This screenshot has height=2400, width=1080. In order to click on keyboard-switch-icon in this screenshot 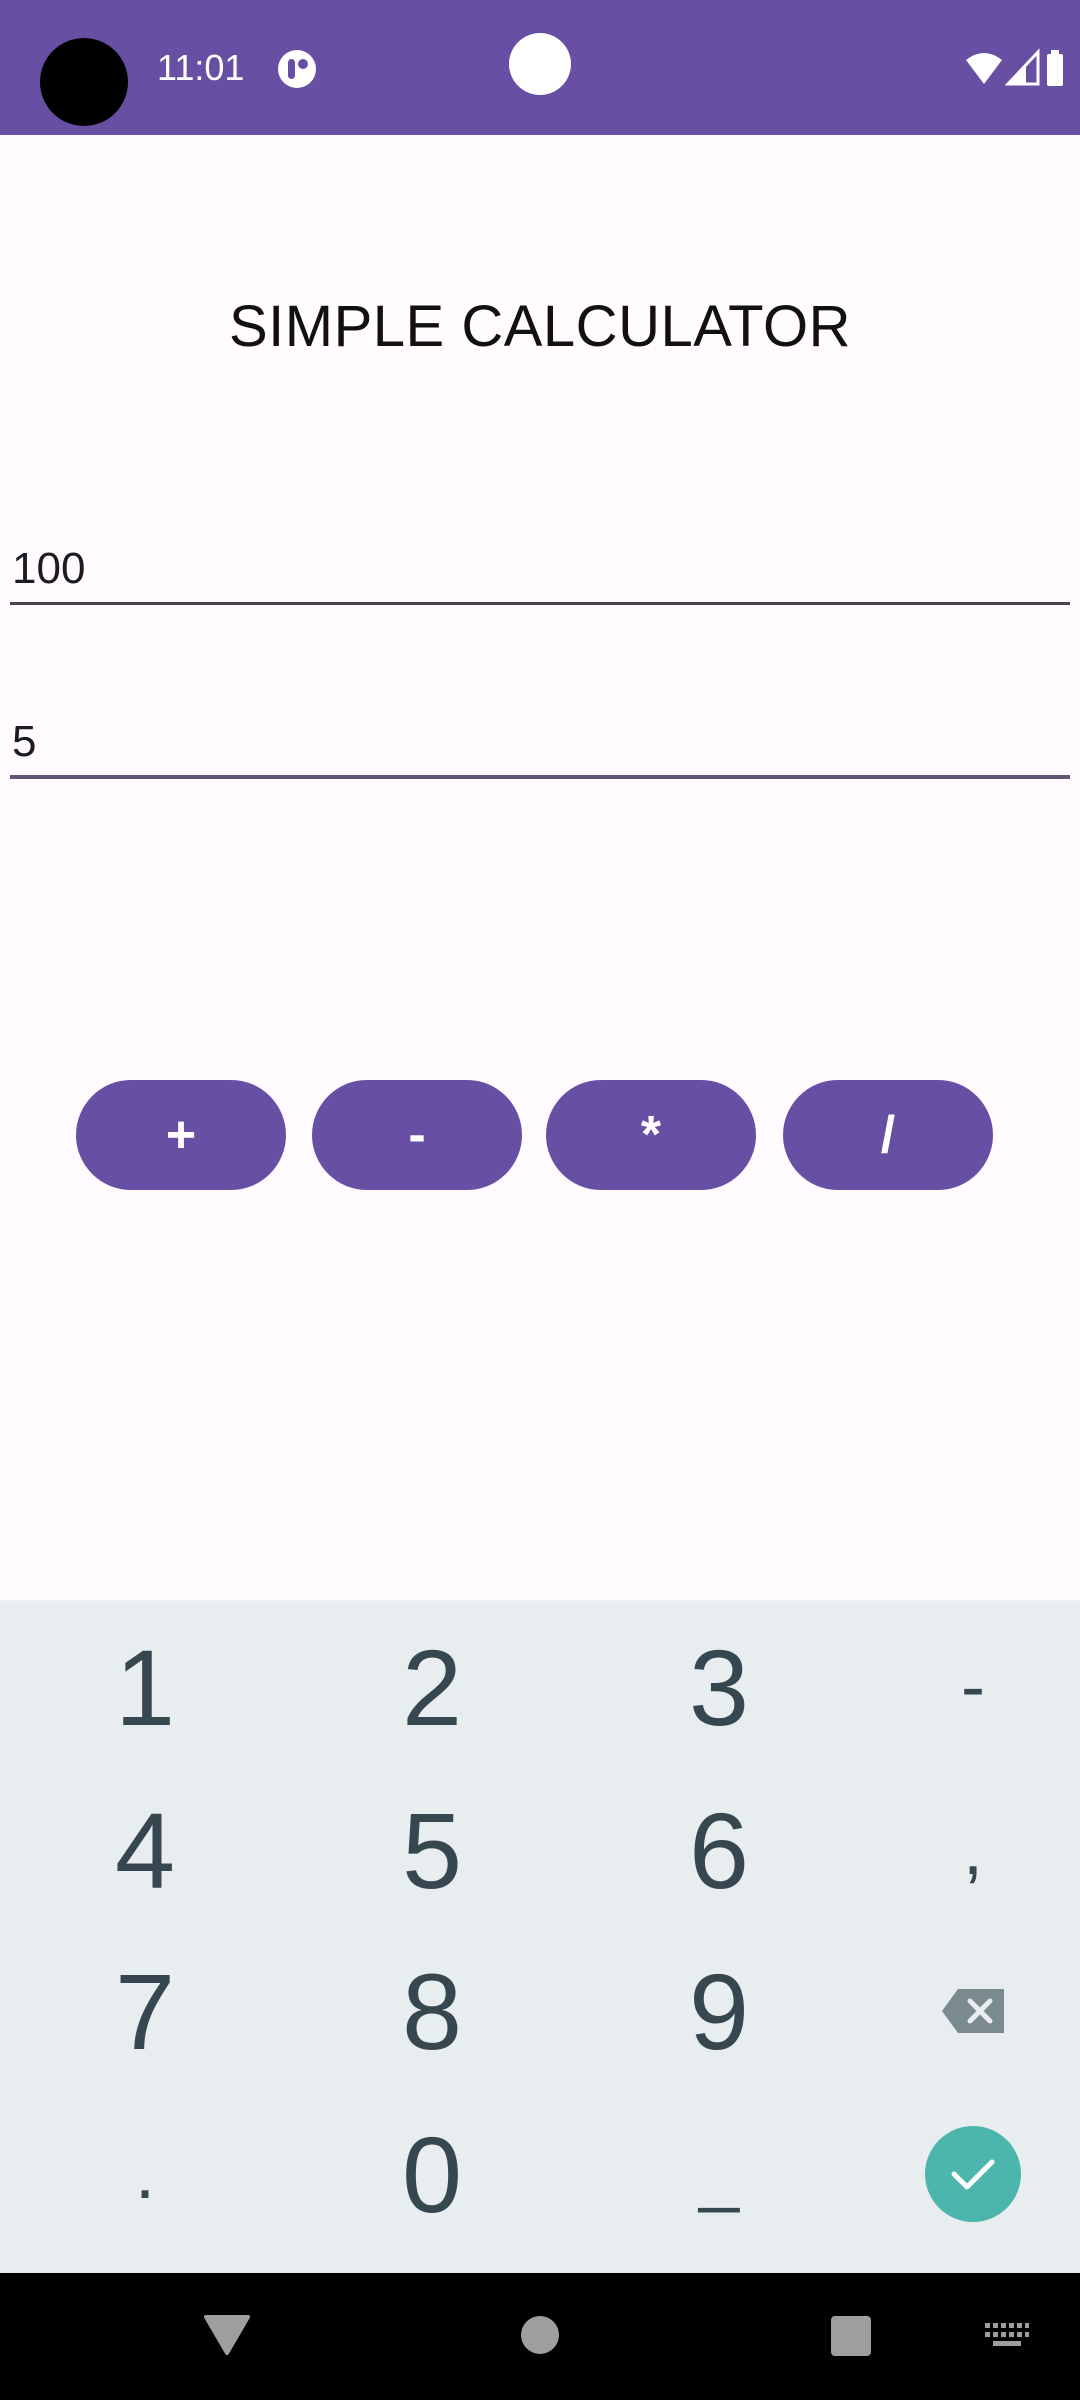, I will do `click(1007, 2336)`.